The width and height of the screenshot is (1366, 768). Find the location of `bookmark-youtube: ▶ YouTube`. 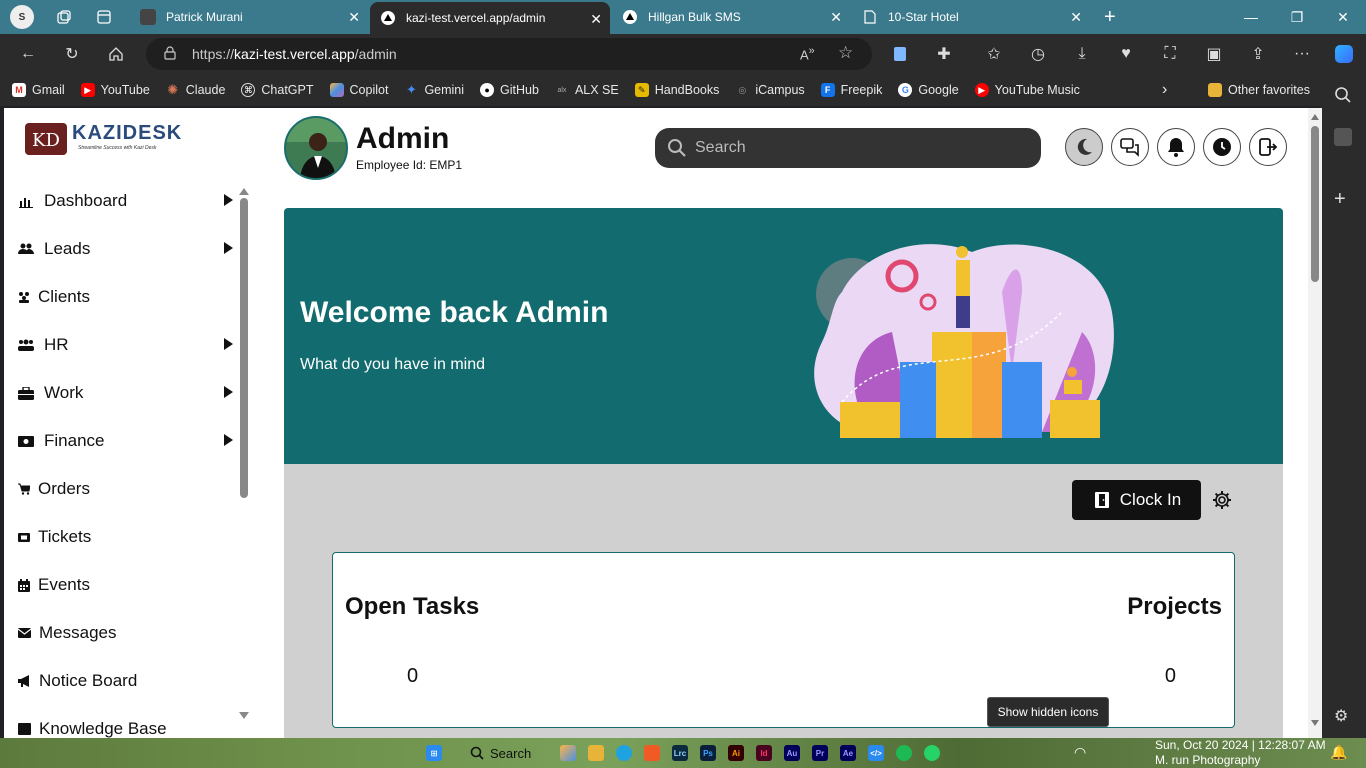

bookmark-youtube: ▶ YouTube is located at coordinates (115, 90).